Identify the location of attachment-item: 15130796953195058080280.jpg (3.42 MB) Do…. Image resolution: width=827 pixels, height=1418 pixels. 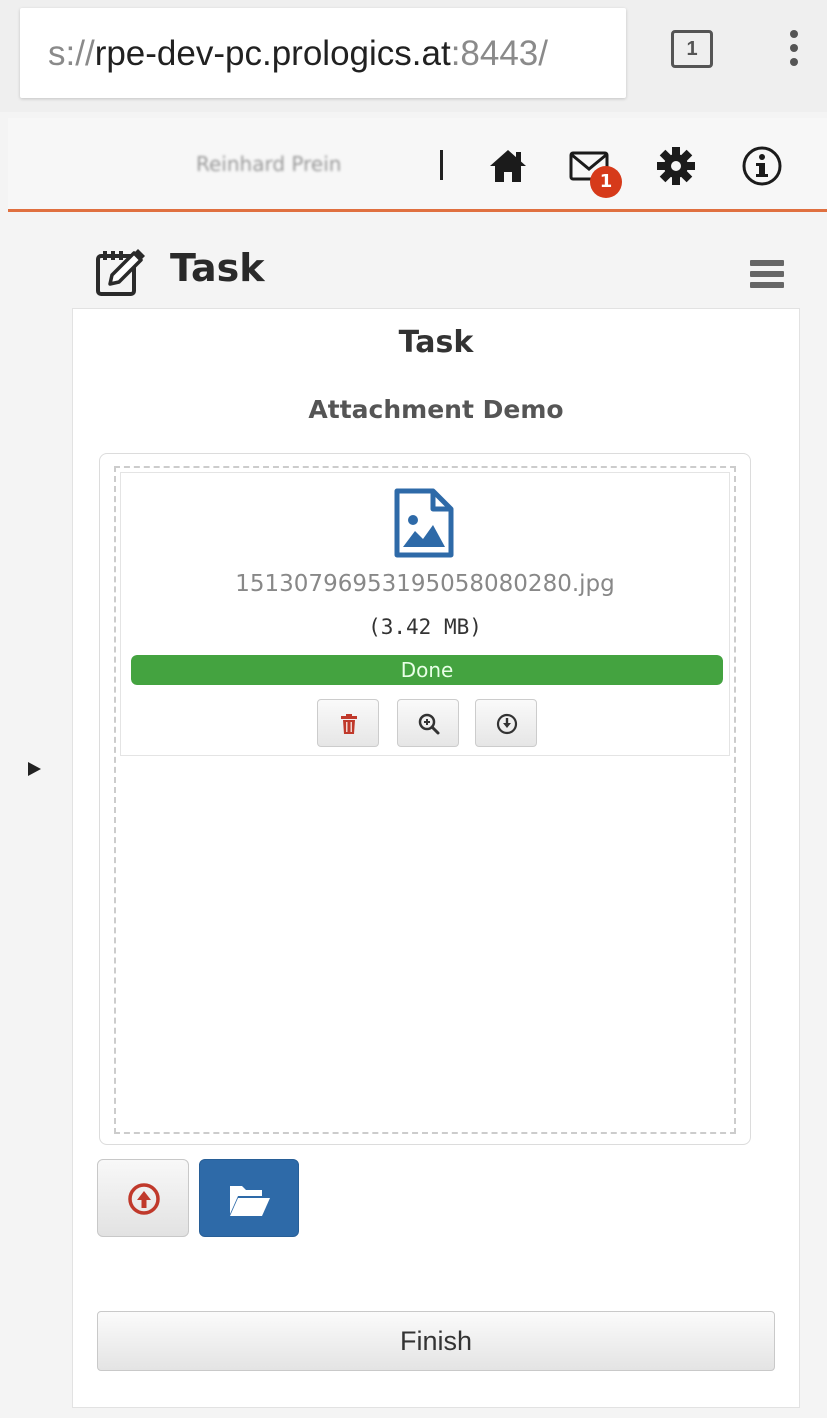
(425, 614).